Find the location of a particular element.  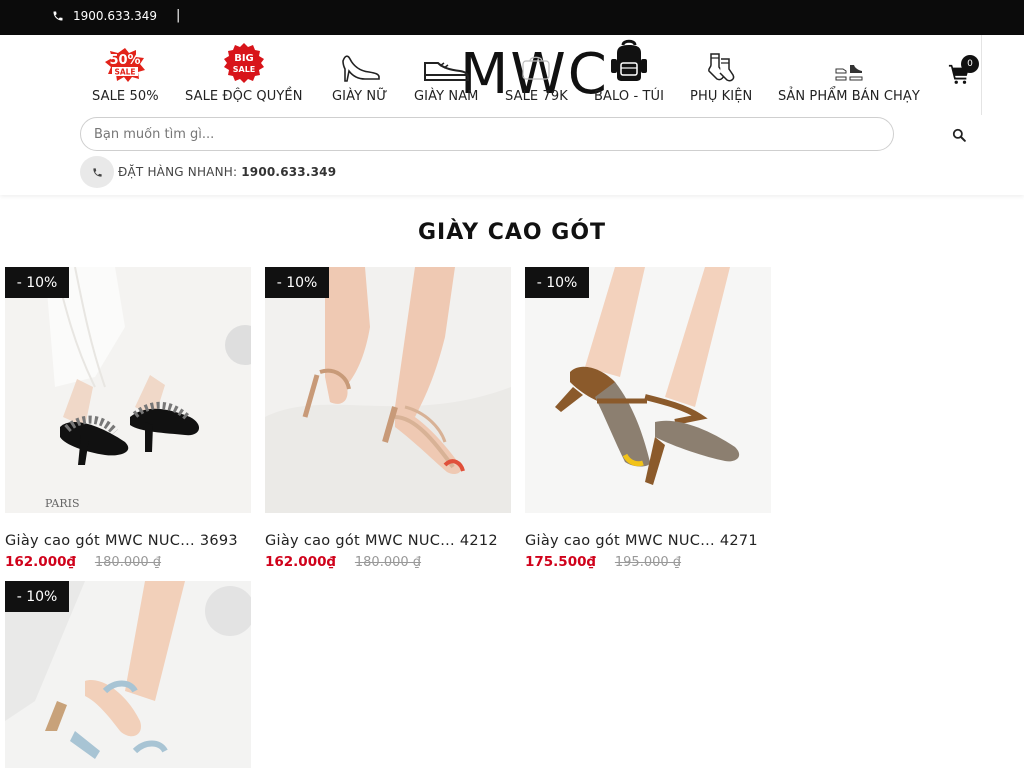

top-bar: 1900.633.349 | is located at coordinates (512, 17).